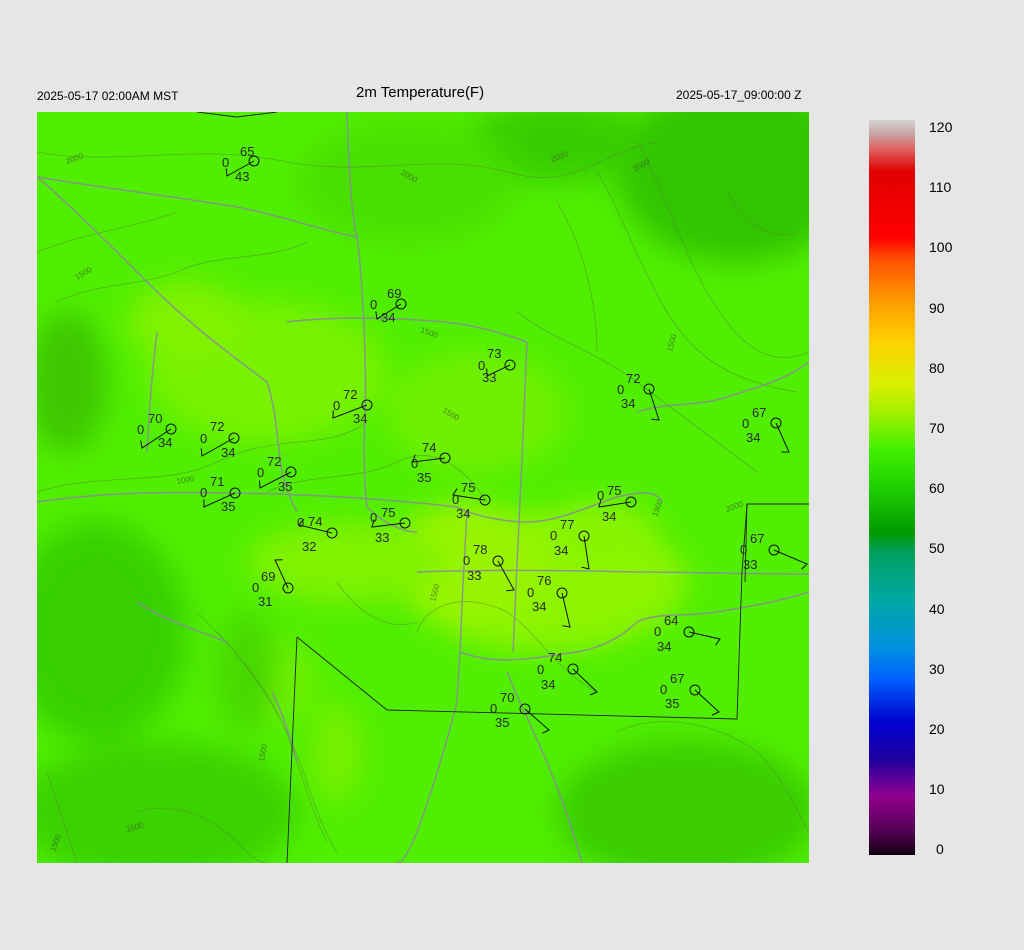 The height and width of the screenshot is (950, 1024). I want to click on station-dewpoint: 43, so click(242, 176).